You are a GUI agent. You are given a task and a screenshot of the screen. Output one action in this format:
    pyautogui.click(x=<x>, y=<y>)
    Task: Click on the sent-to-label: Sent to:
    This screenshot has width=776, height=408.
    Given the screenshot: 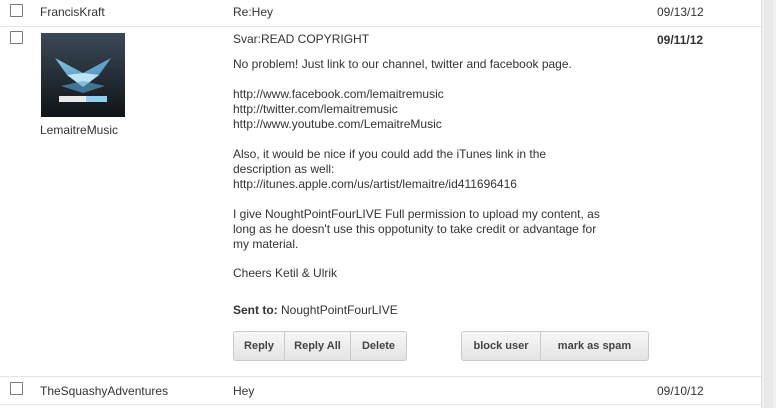 What is the action you would take?
    pyautogui.click(x=255, y=310)
    